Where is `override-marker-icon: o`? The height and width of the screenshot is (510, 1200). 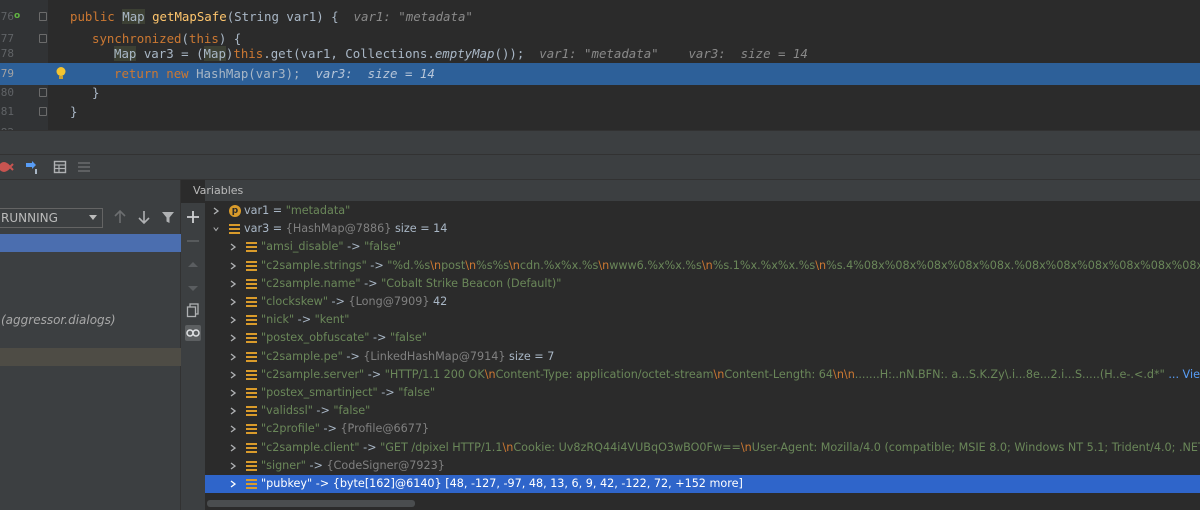 override-marker-icon: o is located at coordinates (19, 16).